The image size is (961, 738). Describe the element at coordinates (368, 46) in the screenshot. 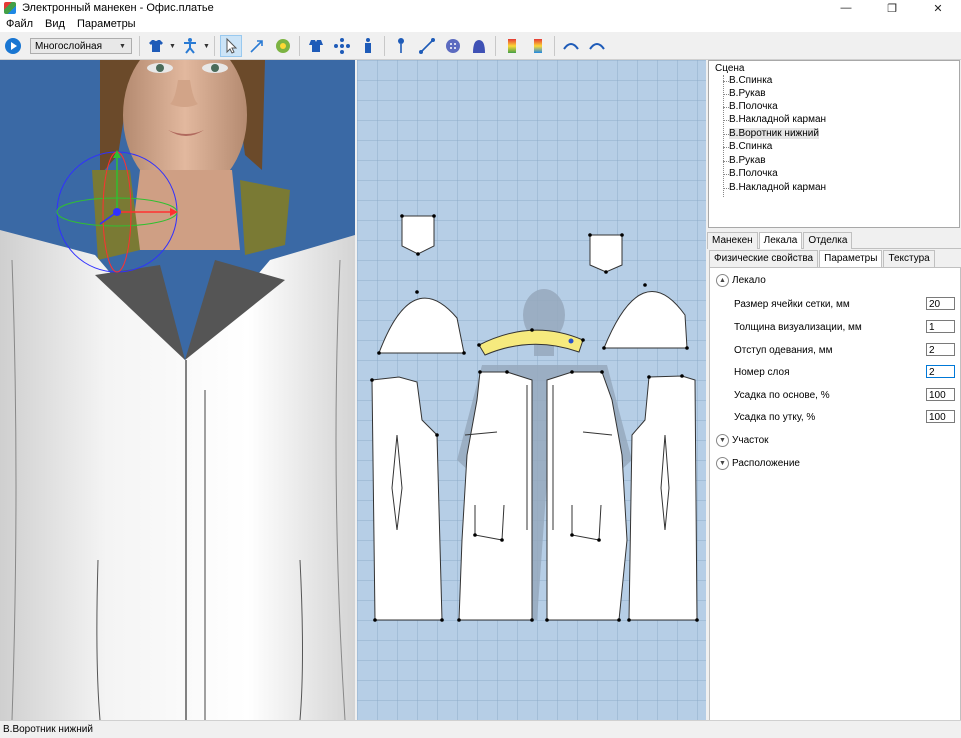

I see `person-icon` at that location.